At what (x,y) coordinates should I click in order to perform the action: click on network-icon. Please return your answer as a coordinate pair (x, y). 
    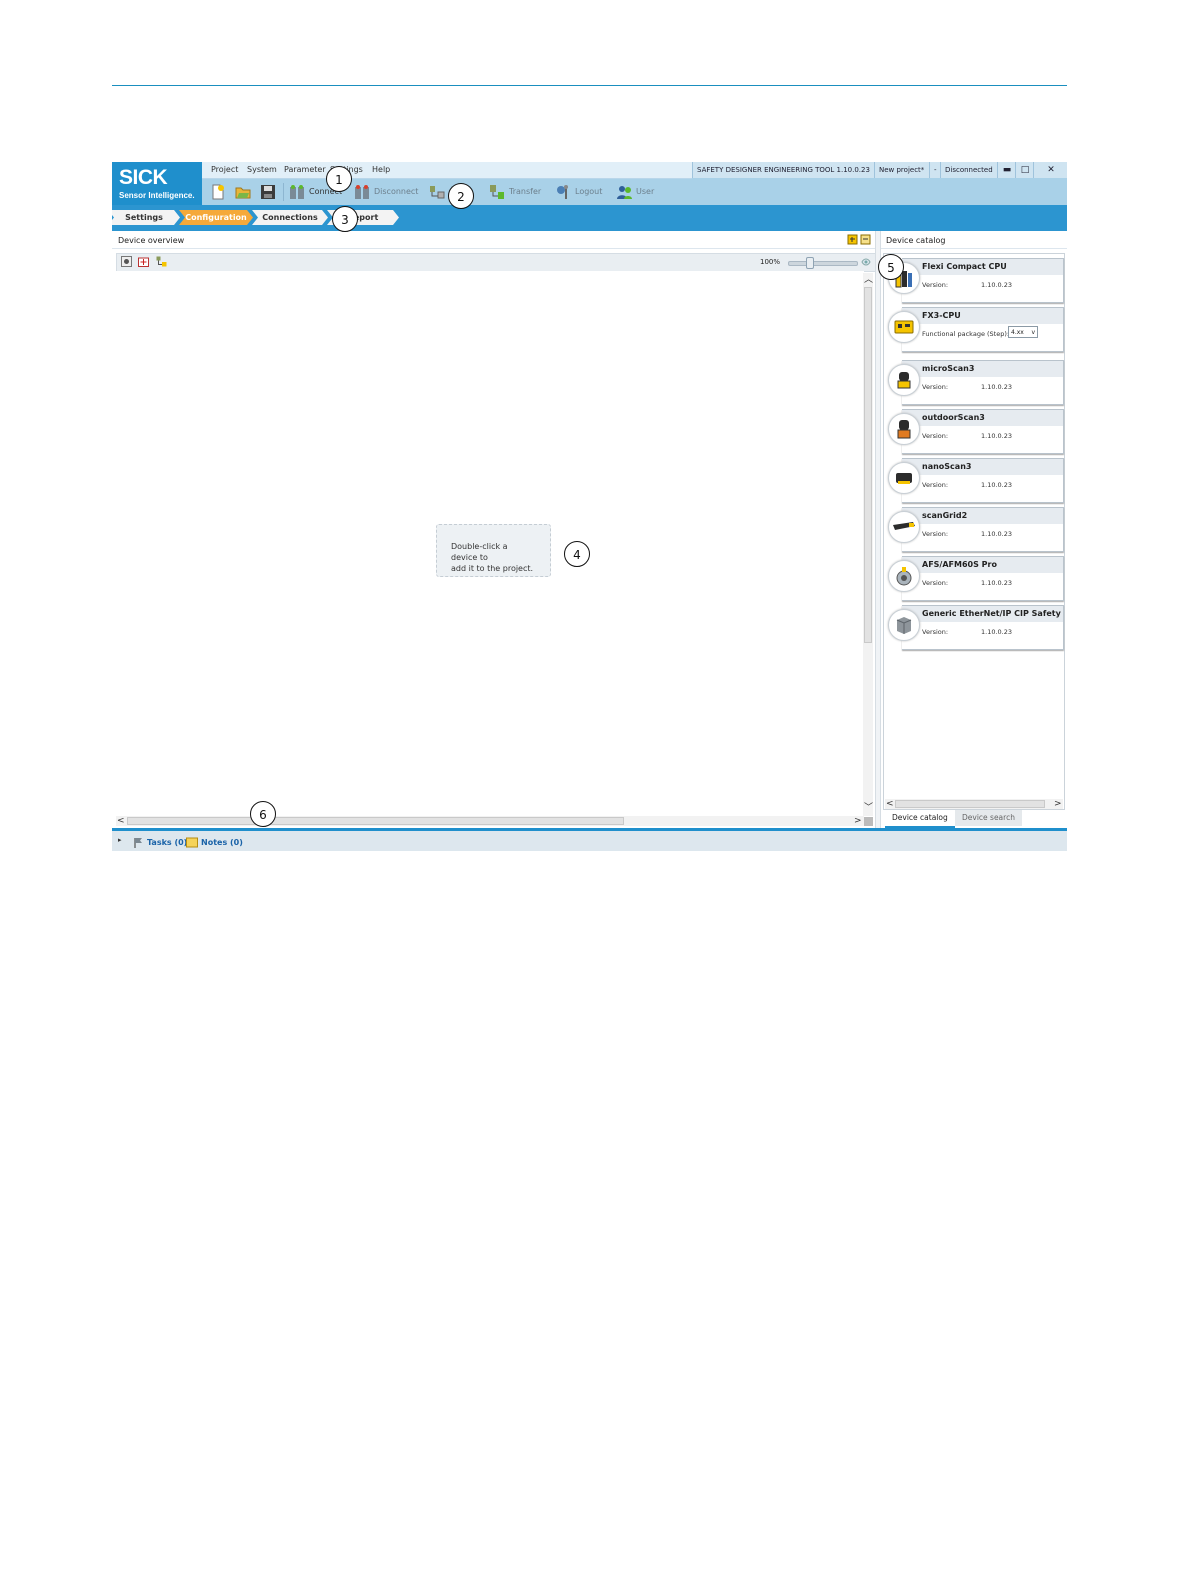
    Looking at the image, I should click on (161, 261).